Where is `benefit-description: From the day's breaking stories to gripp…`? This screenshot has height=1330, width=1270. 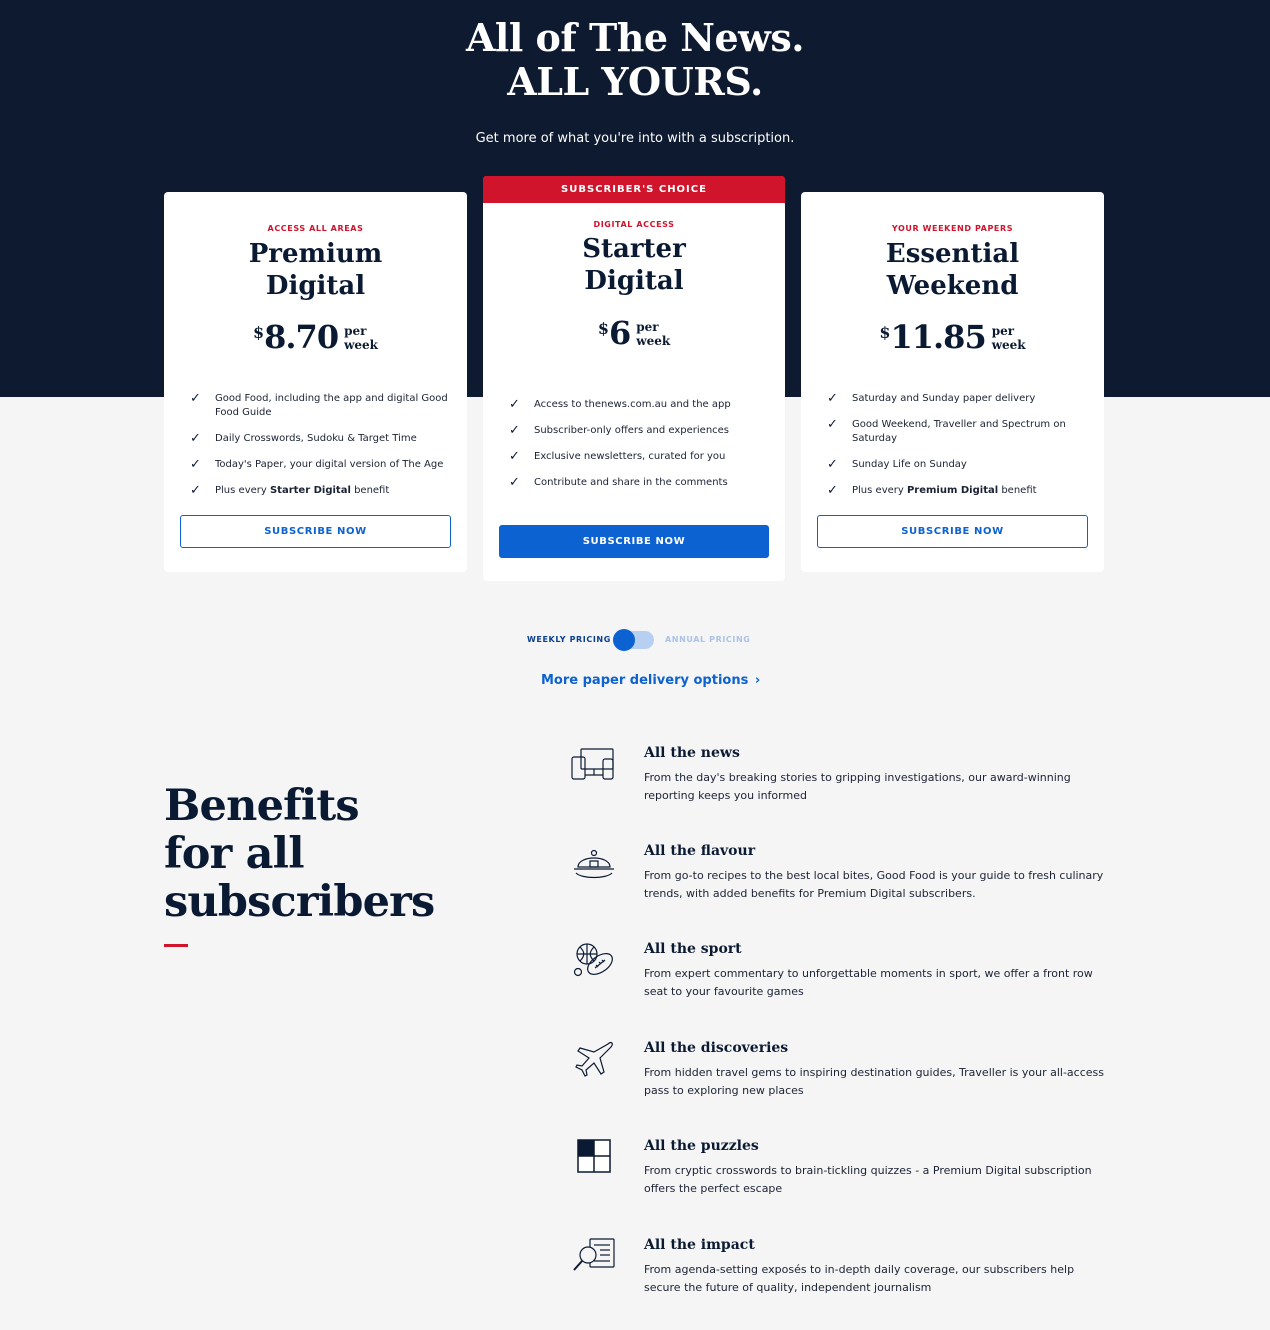 benefit-description: From the day's breaking stories to gripp… is located at coordinates (857, 786).